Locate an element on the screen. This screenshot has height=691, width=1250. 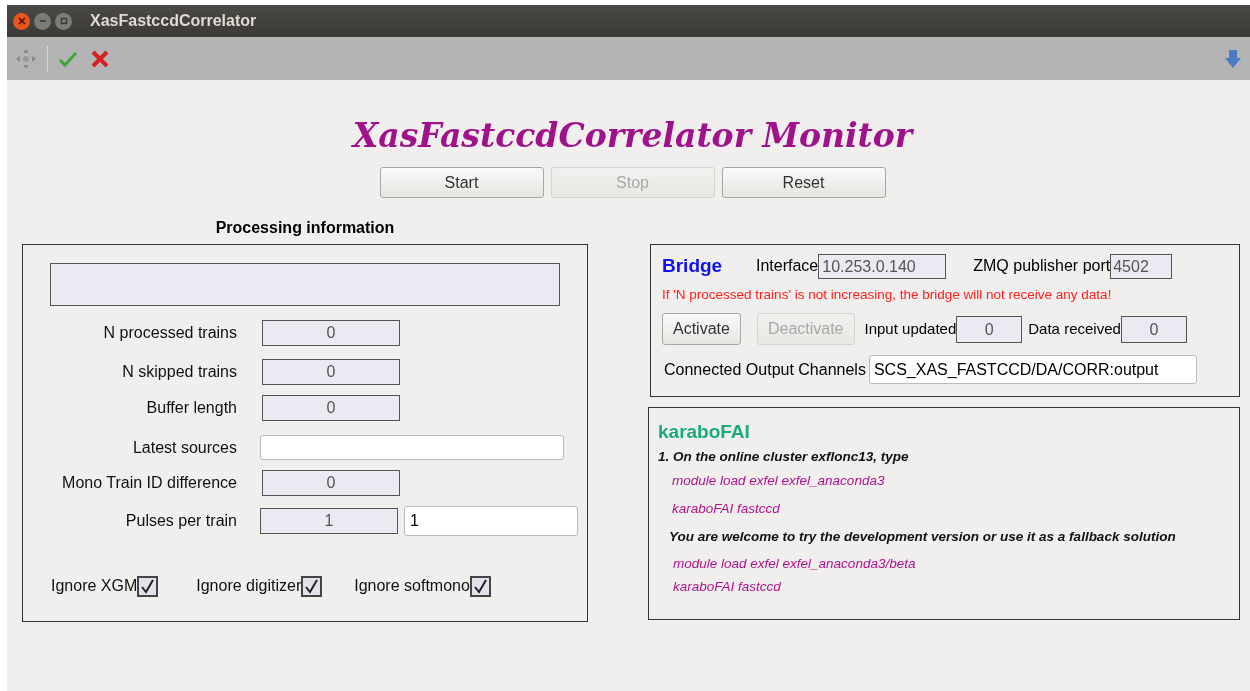
checkbox-label: Ignore softmono is located at coordinates (412, 586).